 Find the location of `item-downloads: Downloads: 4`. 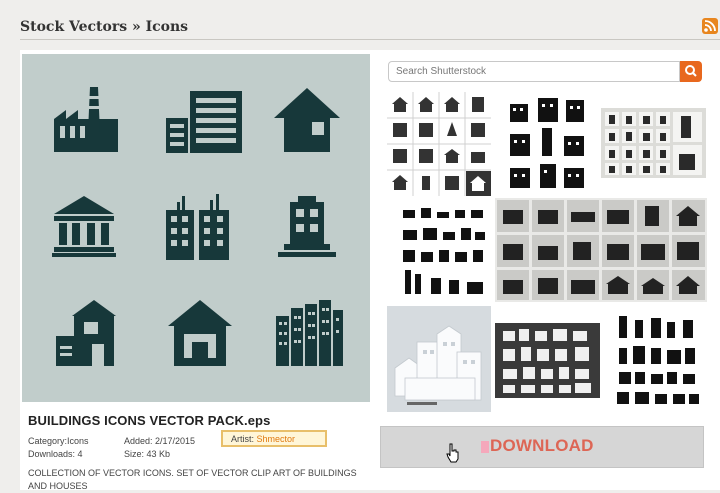

item-downloads: Downloads: 4 is located at coordinates (55, 454).